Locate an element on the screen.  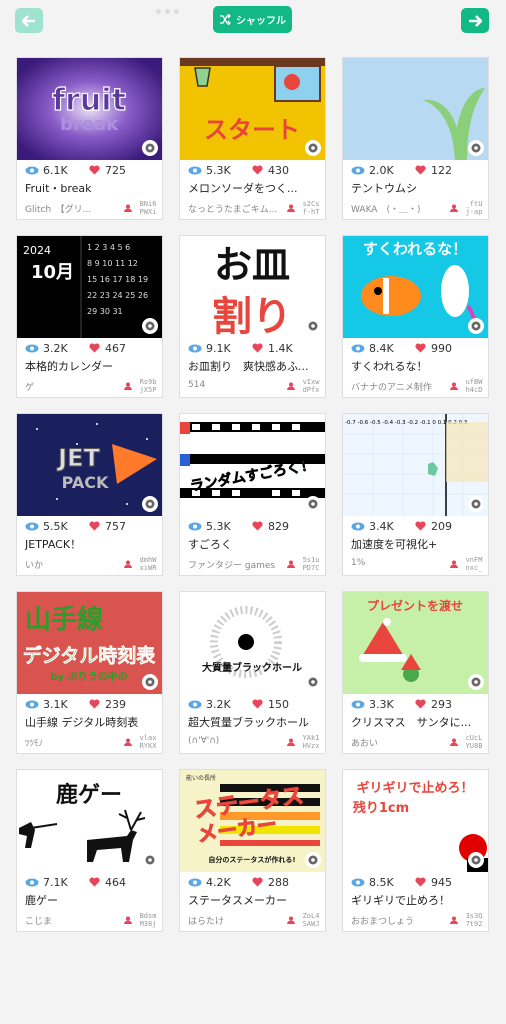
author-name: ゲ is located at coordinates (71, 386).